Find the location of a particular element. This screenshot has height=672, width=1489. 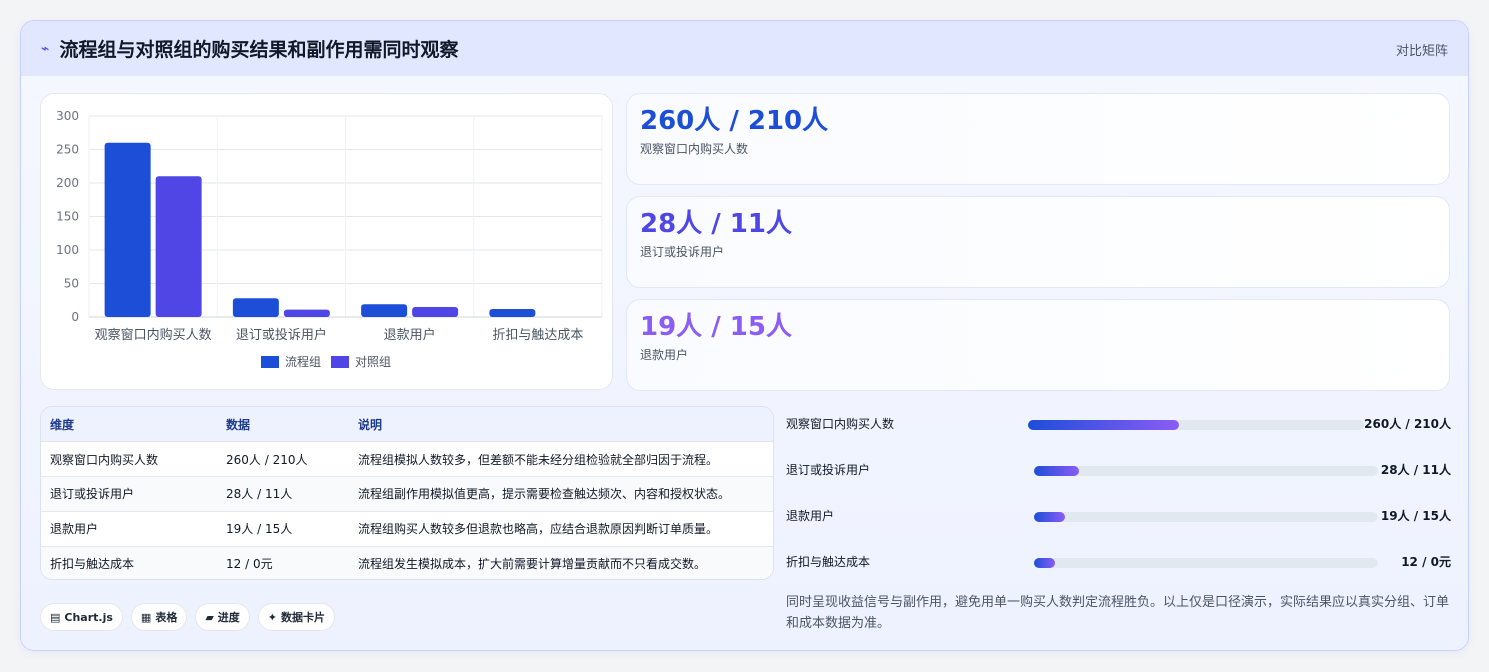

table-cell: 观察窗口内购买人数 is located at coordinates (129, 459).